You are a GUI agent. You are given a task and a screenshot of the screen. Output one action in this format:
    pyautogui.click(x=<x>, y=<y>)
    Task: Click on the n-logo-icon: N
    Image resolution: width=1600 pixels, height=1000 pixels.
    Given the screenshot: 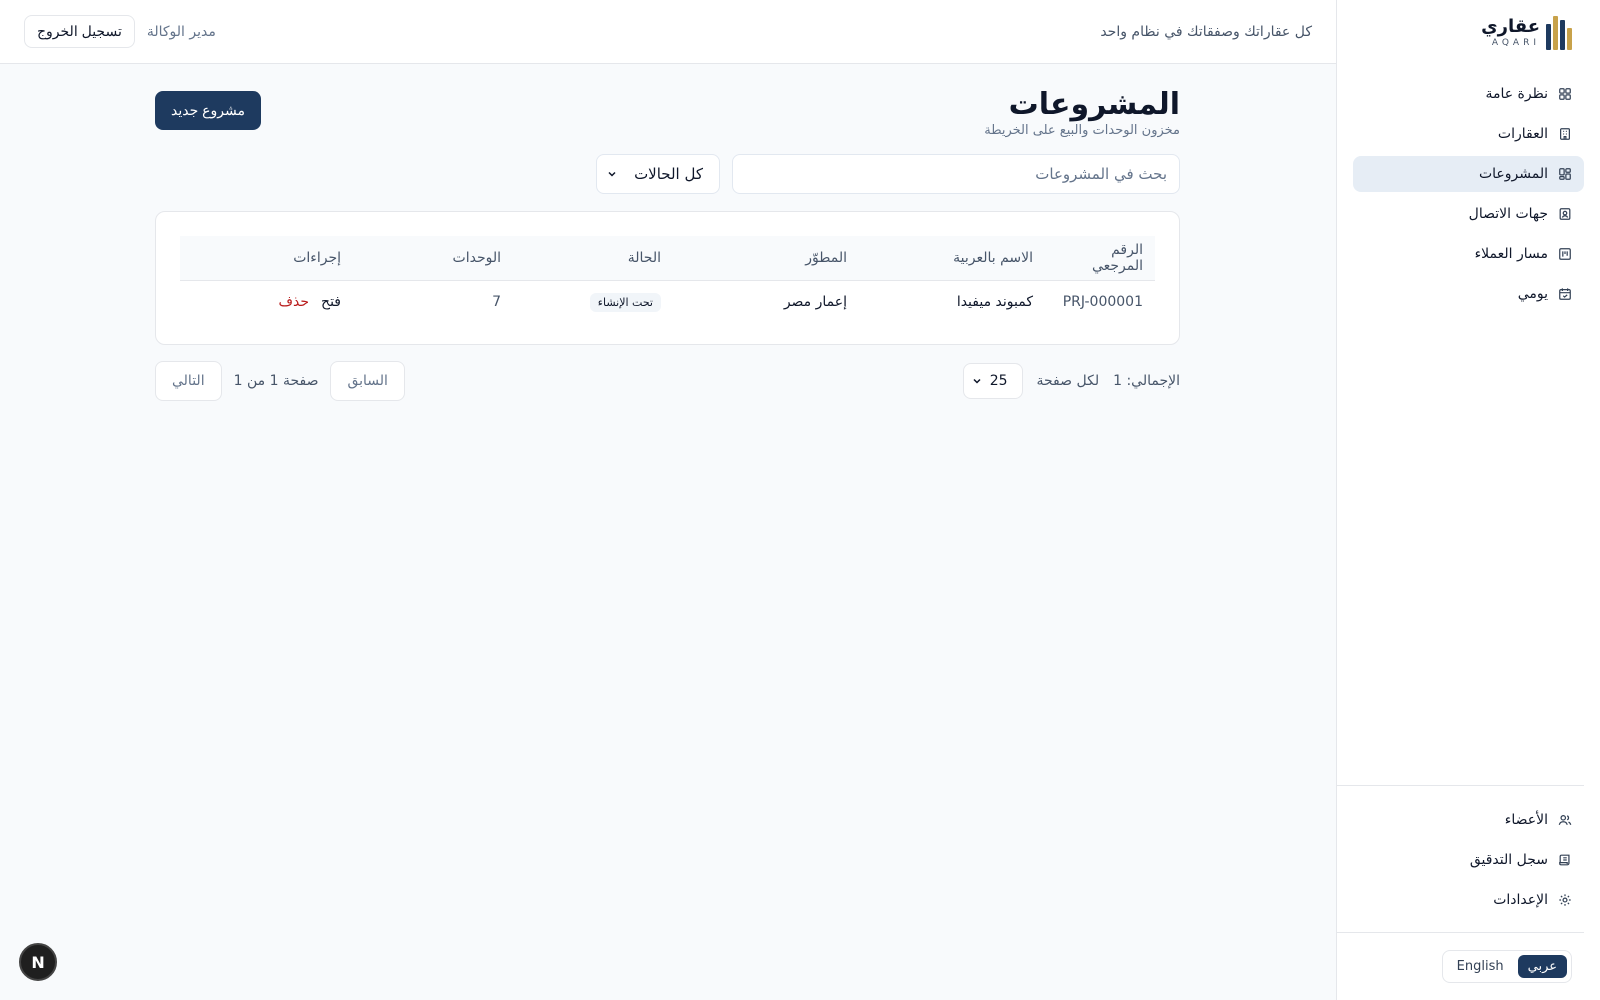 What is the action you would take?
    pyautogui.click(x=38, y=962)
    